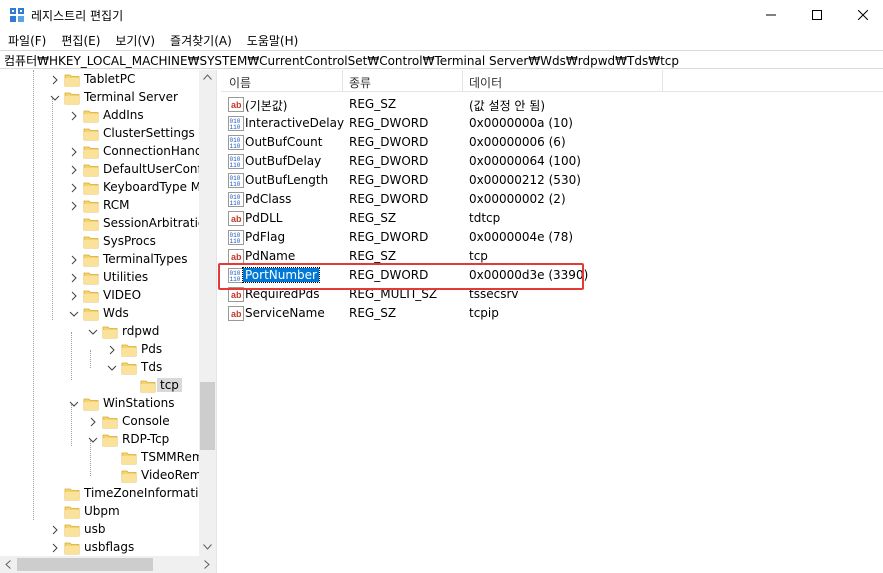  What do you see at coordinates (552, 237) in the screenshot?
I see `value-row: 010 110 PdFlag REG_DWORD 0x0000004e (78)` at bounding box center [552, 237].